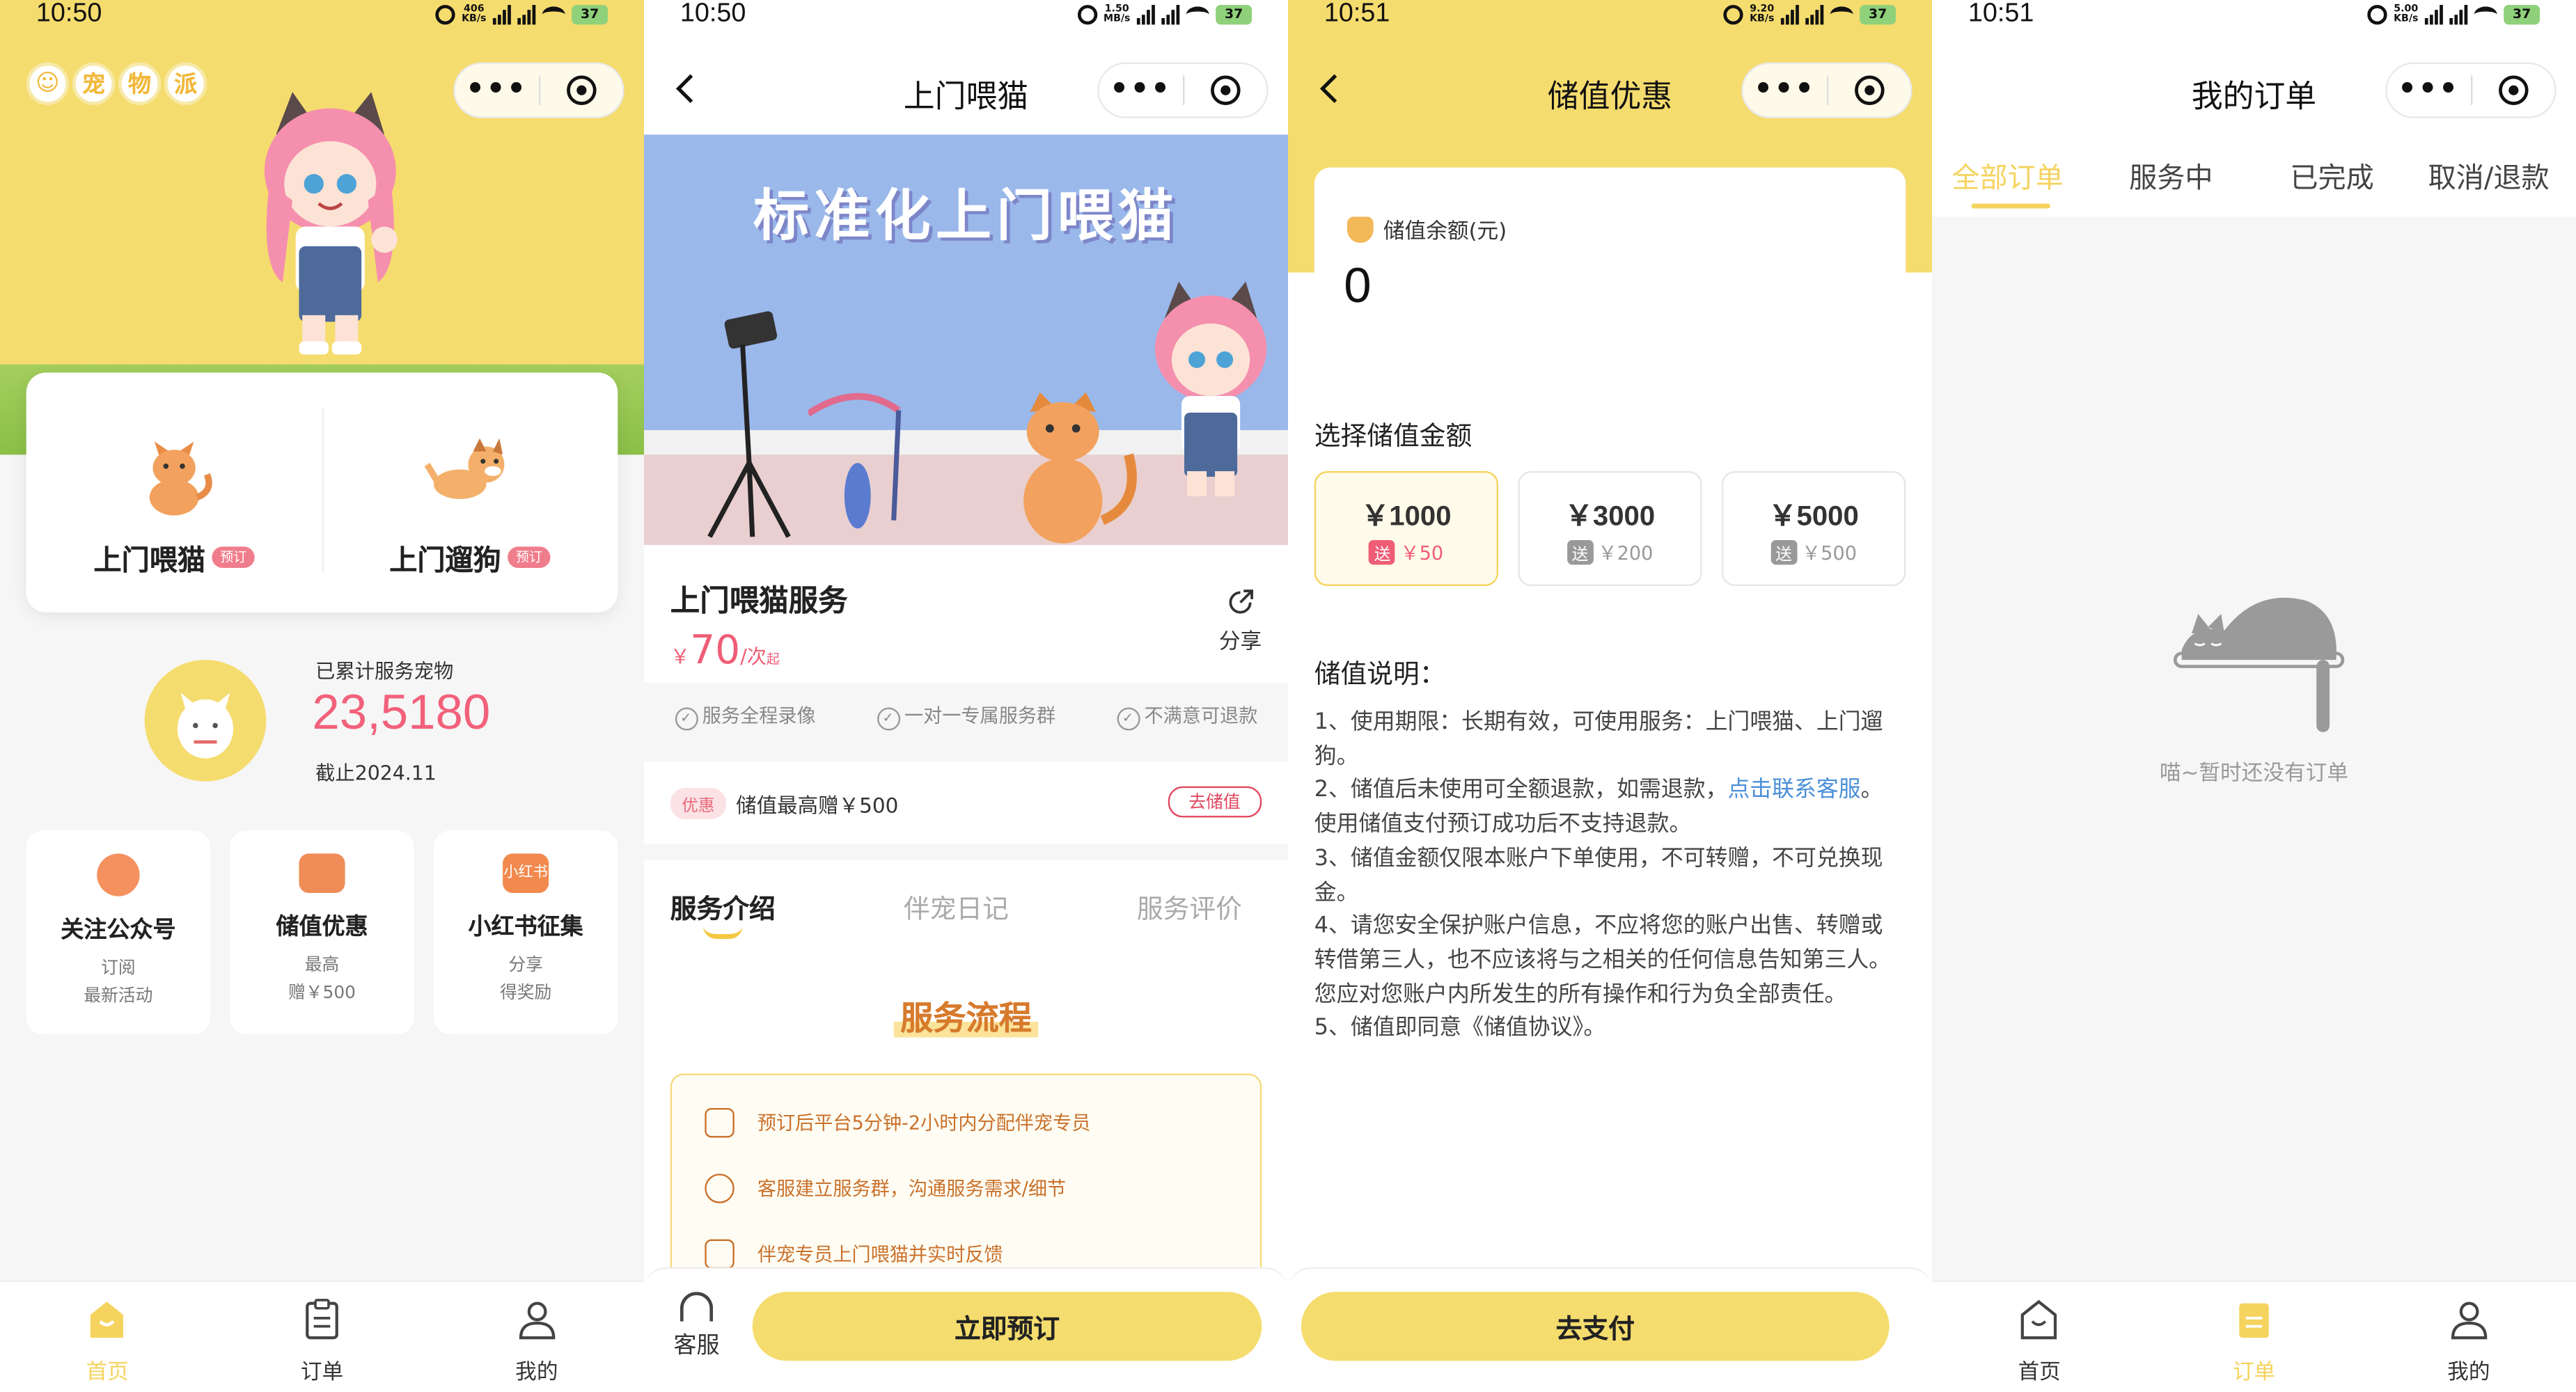 Image resolution: width=2576 pixels, height=1392 pixels. Describe the element at coordinates (2171, 175) in the screenshot. I see `tab-in-service: 服务中` at that location.